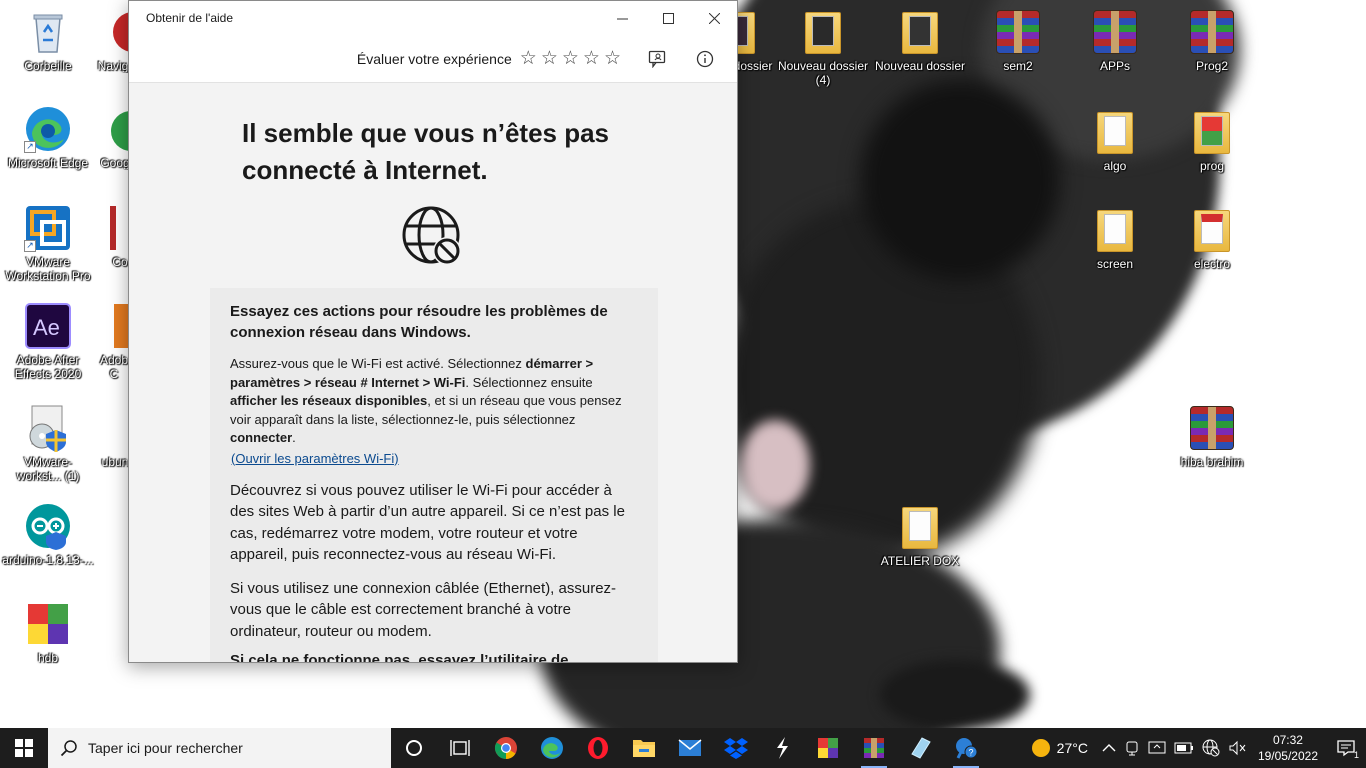 The height and width of the screenshot is (768, 1366). Describe the element at coordinates (115, 428) in the screenshot. I see `app-icon` at that location.